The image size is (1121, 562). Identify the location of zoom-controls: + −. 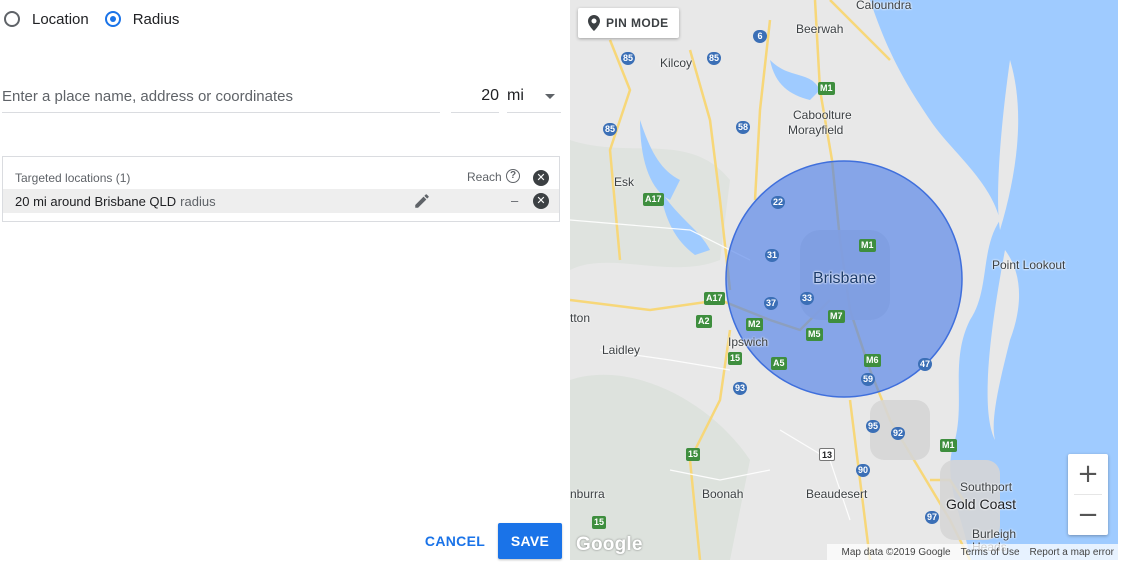
(1088, 494).